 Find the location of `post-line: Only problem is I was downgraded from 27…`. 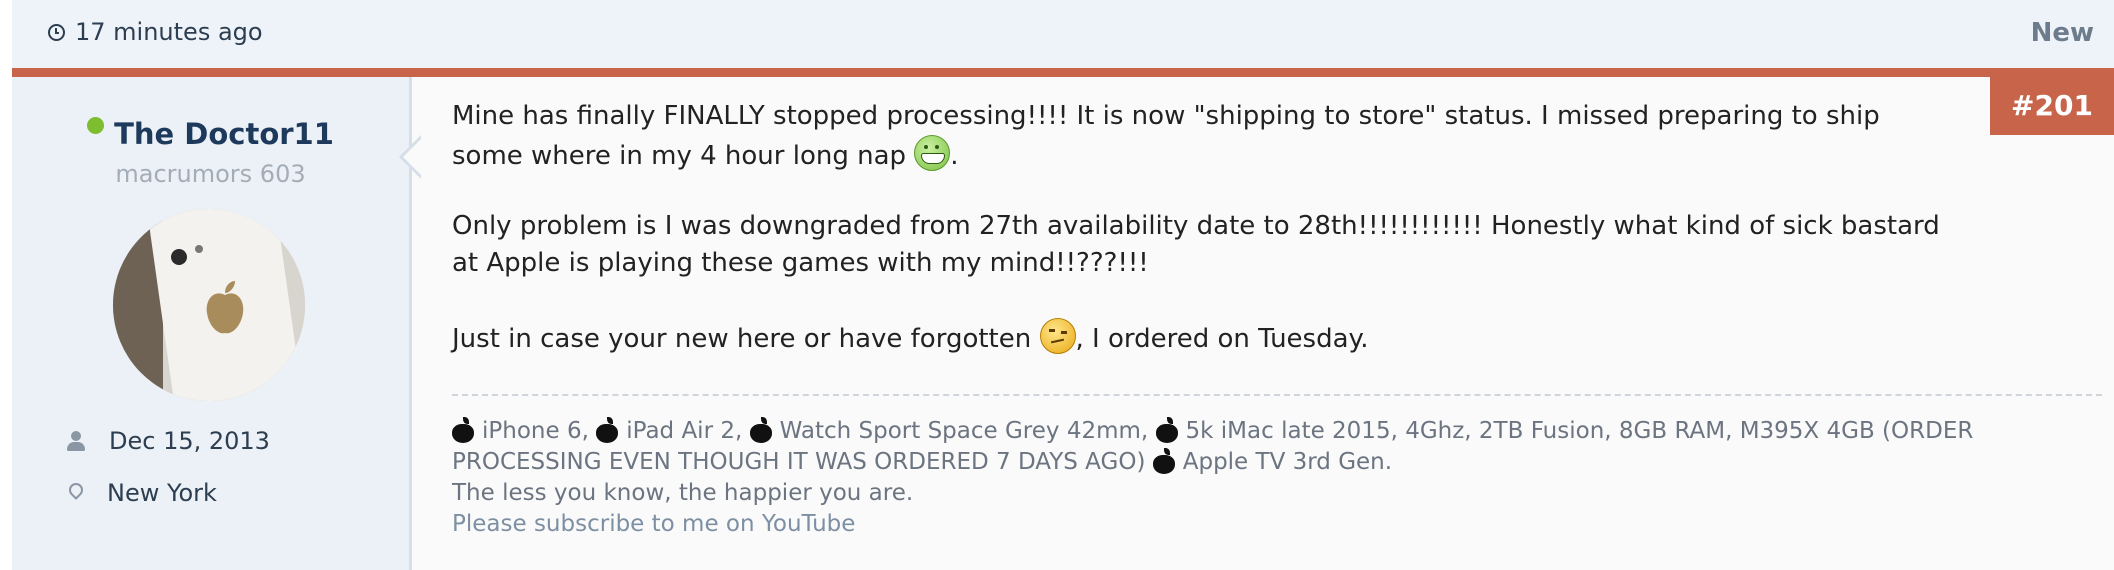

post-line: Only problem is I was downgraded from 27… is located at coordinates (1196, 226).